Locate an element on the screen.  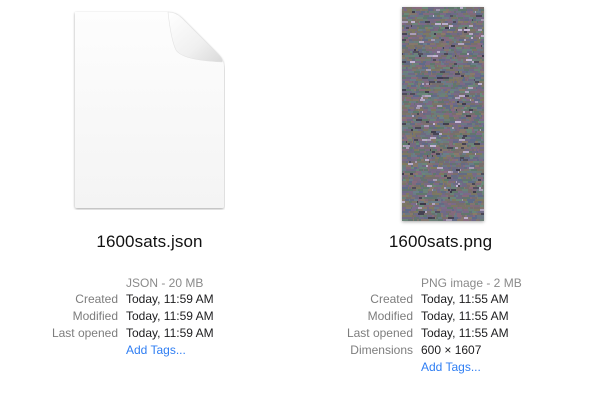
image-thumbnail is located at coordinates (443, 114).